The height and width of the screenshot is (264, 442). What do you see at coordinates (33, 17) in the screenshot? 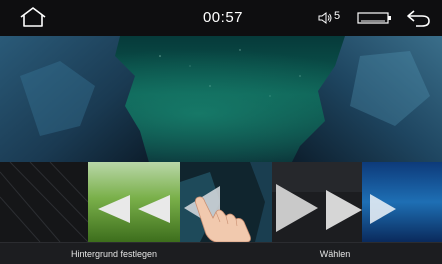
I see `home-icon` at bounding box center [33, 17].